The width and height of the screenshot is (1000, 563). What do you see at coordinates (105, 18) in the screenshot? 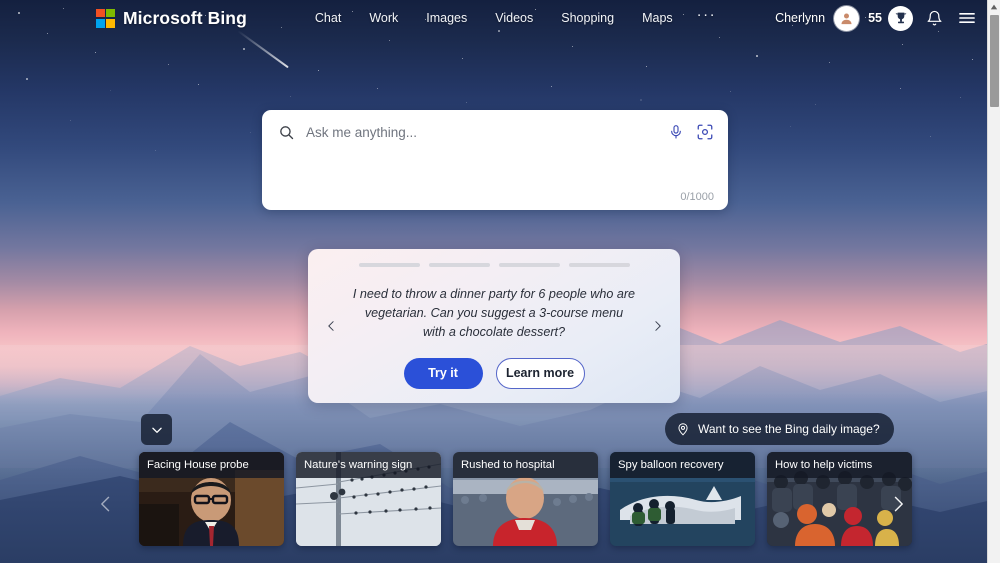
I see `microsoft-logo-icon` at bounding box center [105, 18].